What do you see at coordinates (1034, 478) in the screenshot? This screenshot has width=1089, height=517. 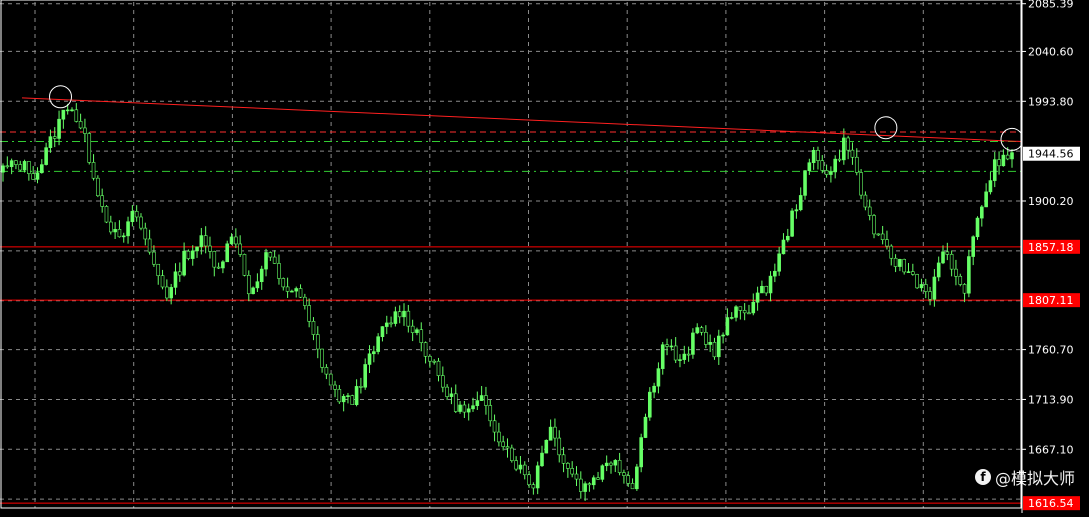 I see `watermark-text: @模拟大师` at bounding box center [1034, 478].